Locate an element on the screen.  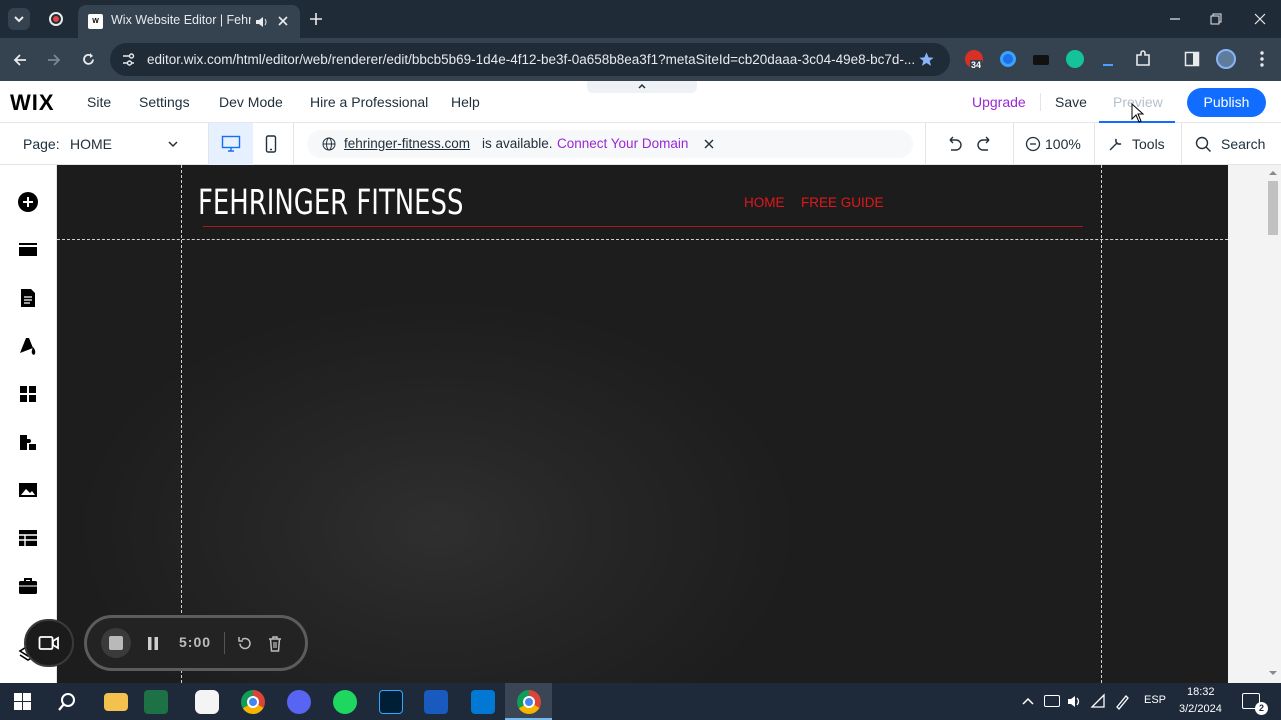
upgrade-link: Upgrade is located at coordinates (999, 102).